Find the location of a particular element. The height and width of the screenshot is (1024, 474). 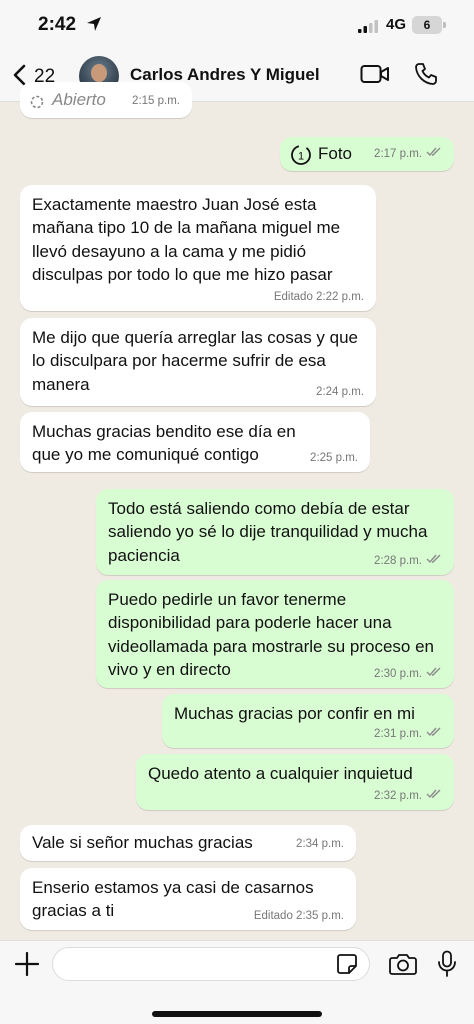

battery-indicator: 6 is located at coordinates (427, 25).